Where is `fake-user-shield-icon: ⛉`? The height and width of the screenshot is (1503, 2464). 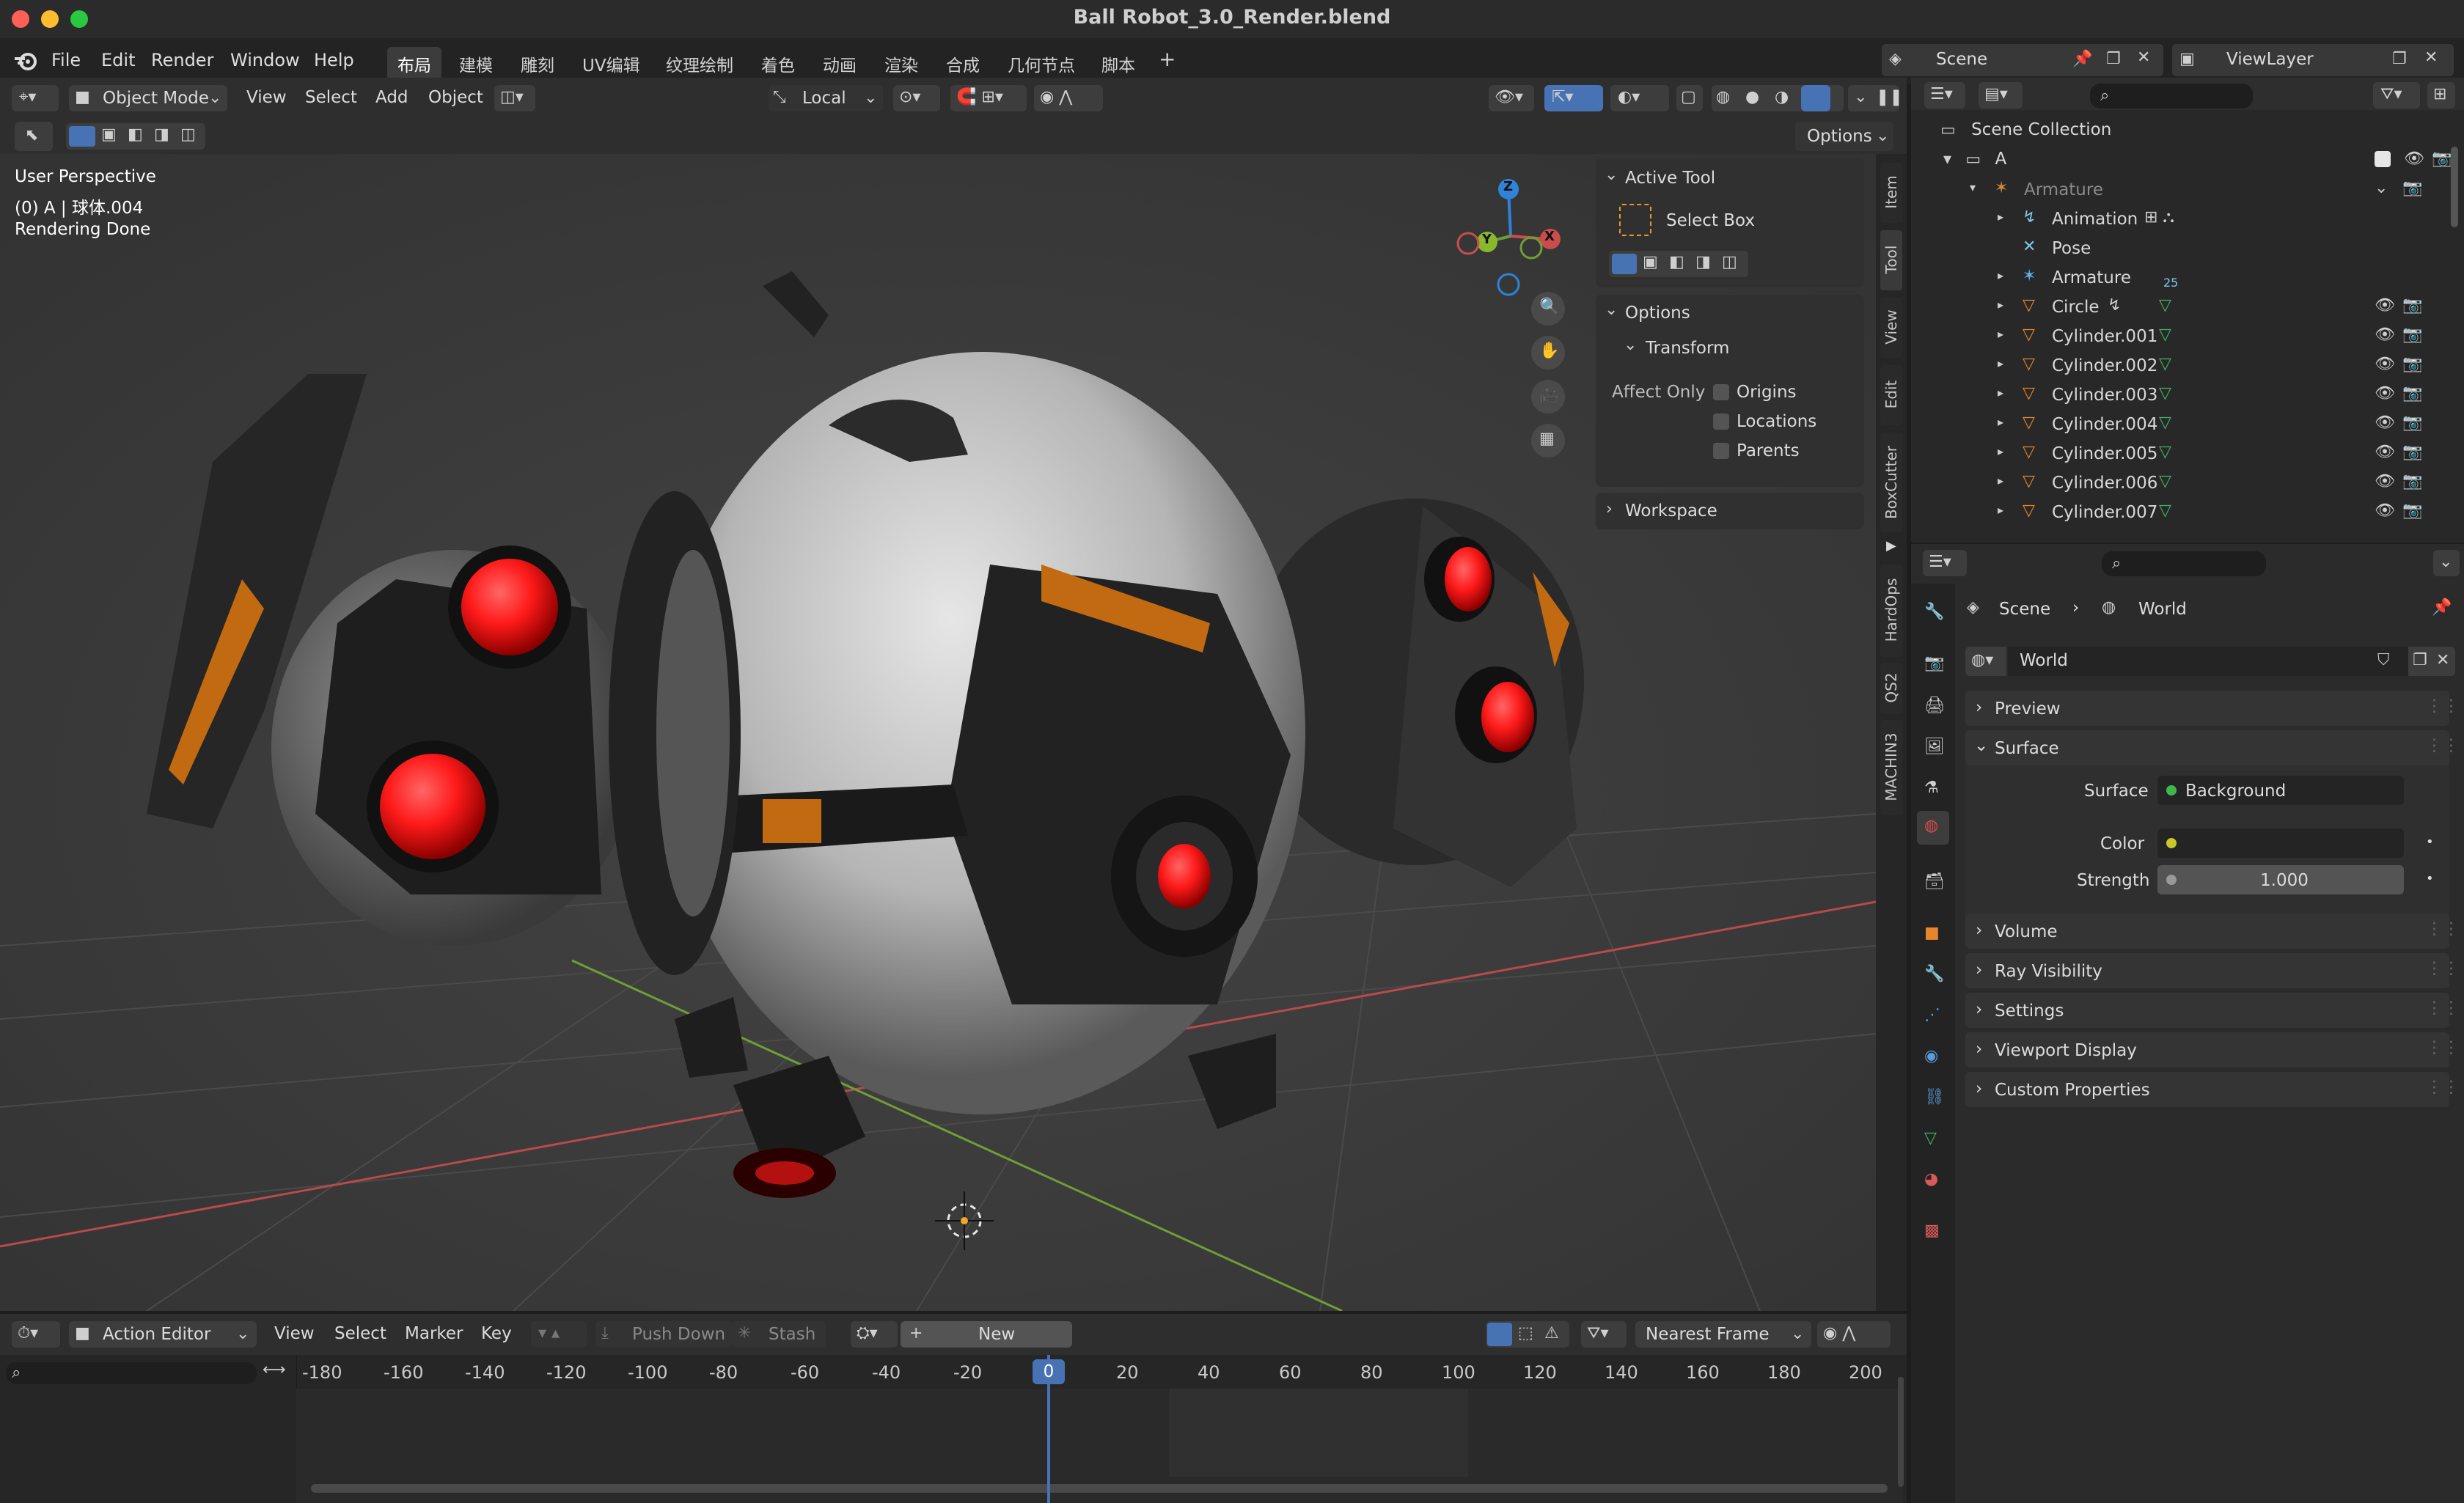 fake-user-shield-icon: ⛉ is located at coordinates (2383, 660).